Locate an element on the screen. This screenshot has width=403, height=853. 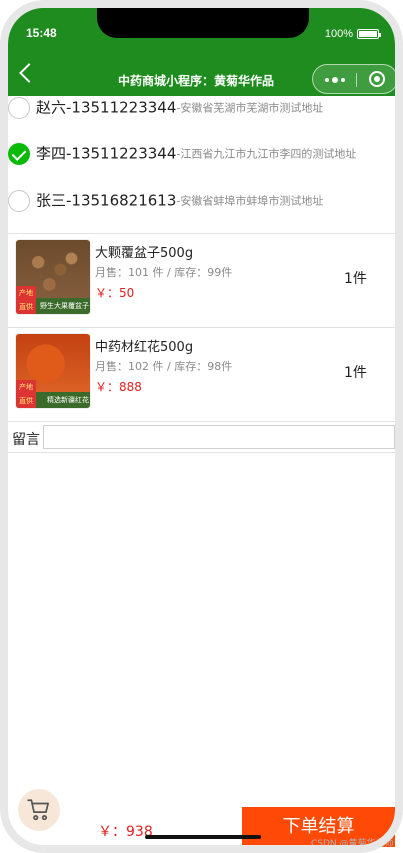
chevron-left-icon is located at coordinates (29, 73).